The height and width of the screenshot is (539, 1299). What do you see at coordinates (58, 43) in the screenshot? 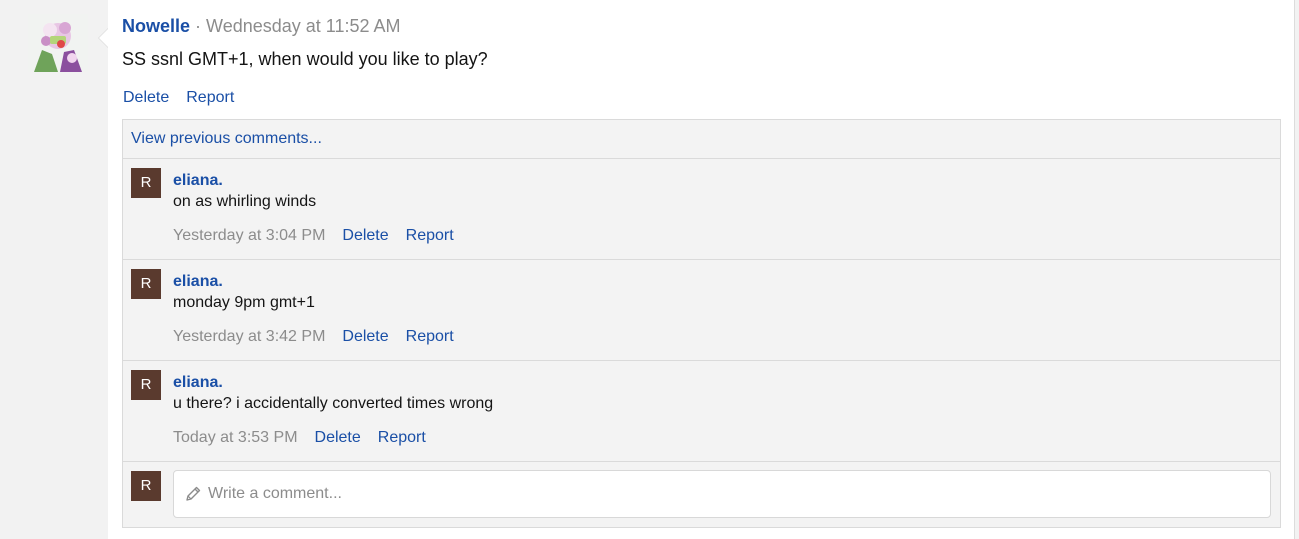
I see `post-author-avatar` at bounding box center [58, 43].